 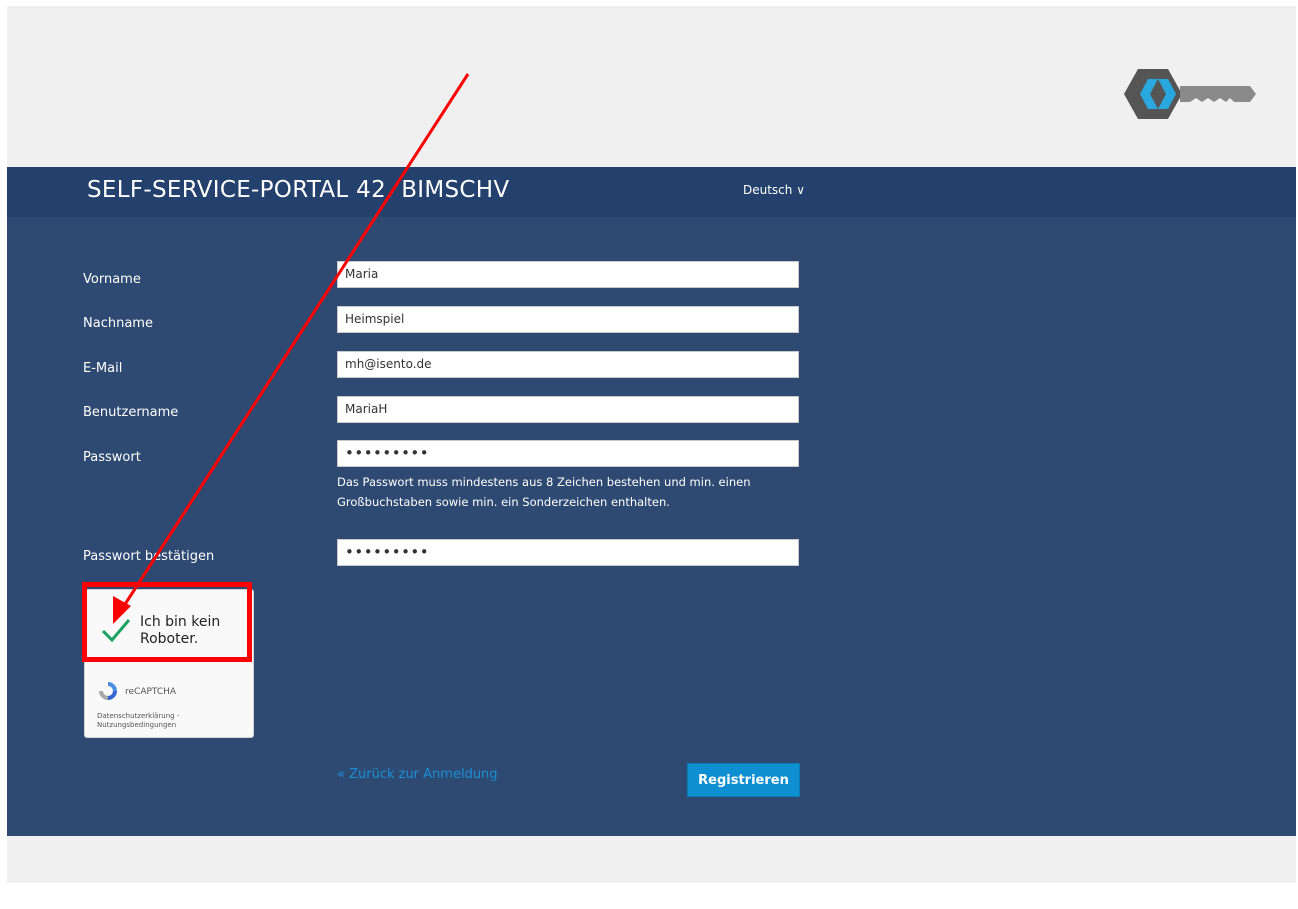 What do you see at coordinates (118, 323) in the screenshot?
I see `last-name-label: Nachname` at bounding box center [118, 323].